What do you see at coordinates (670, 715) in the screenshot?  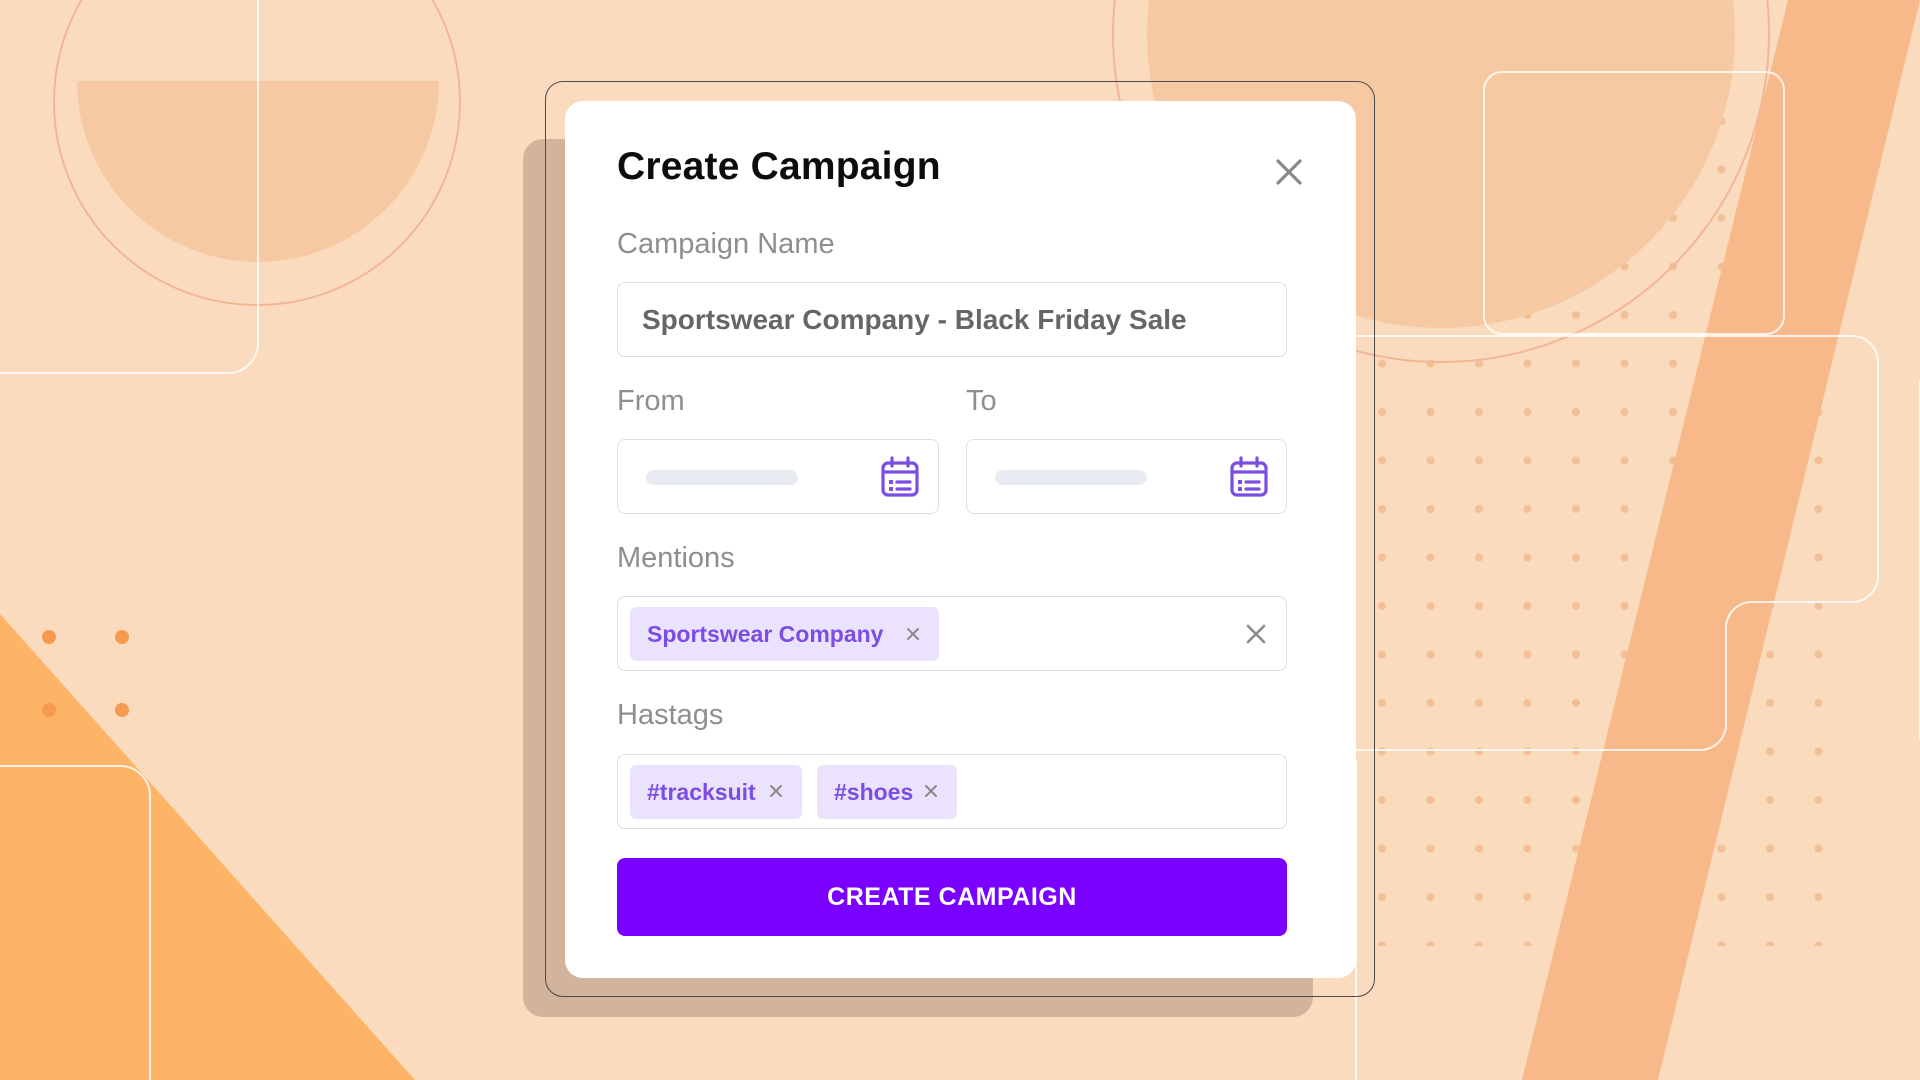 I see `hashtags-label: Hastags` at bounding box center [670, 715].